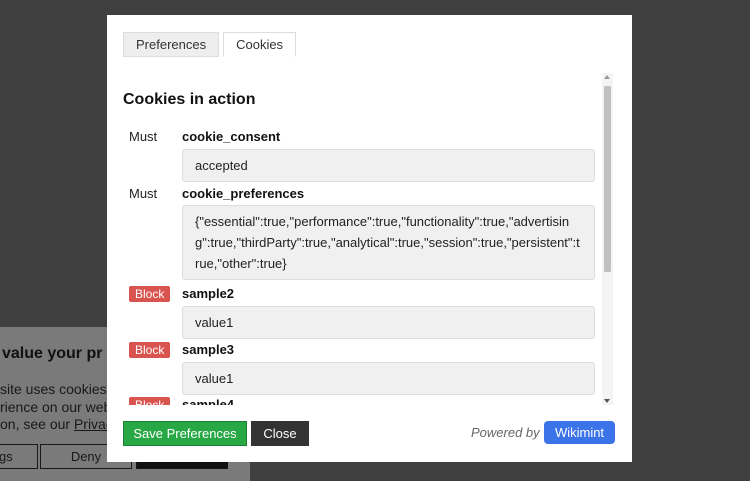  I want to click on content-scrollbar, so click(607, 239).